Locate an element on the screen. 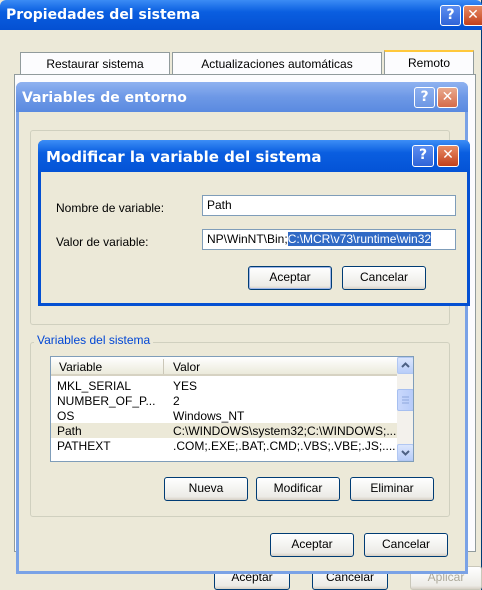  table-row: MKL_SERIAL YES is located at coordinates (232, 385).